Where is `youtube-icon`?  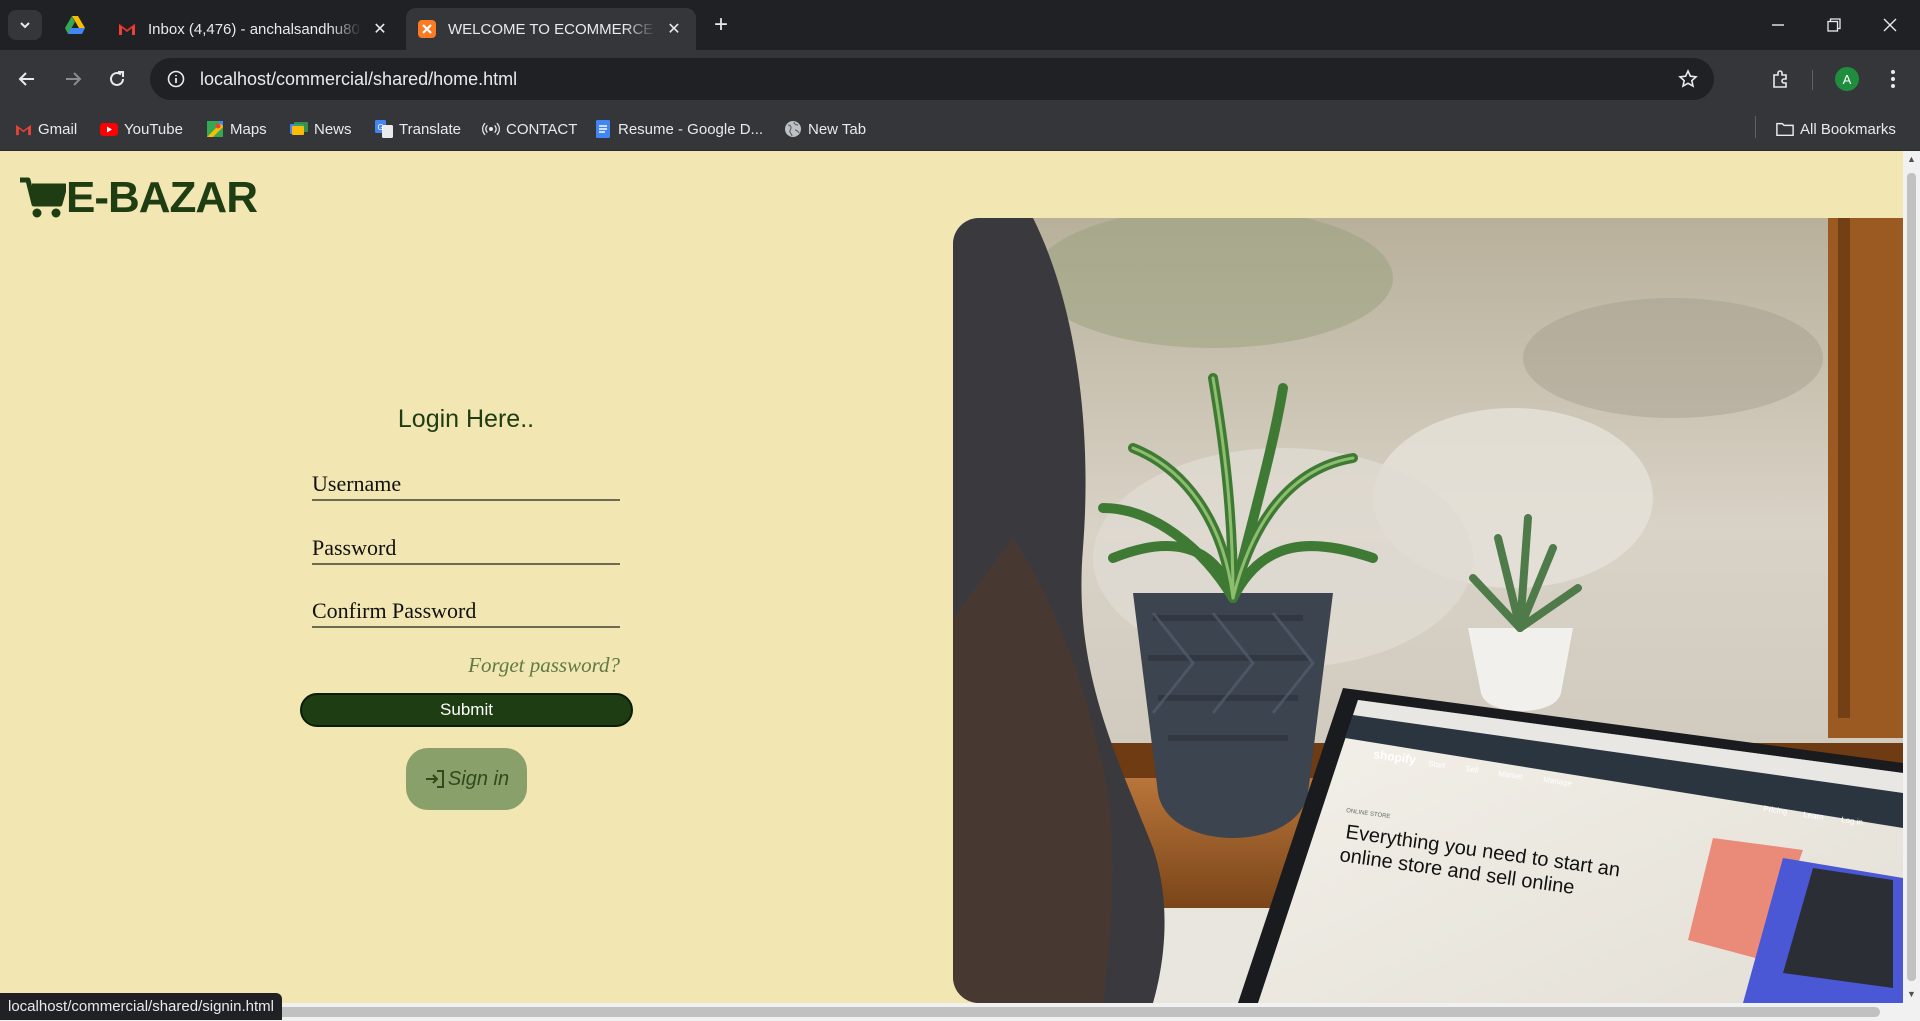 youtube-icon is located at coordinates (109, 129).